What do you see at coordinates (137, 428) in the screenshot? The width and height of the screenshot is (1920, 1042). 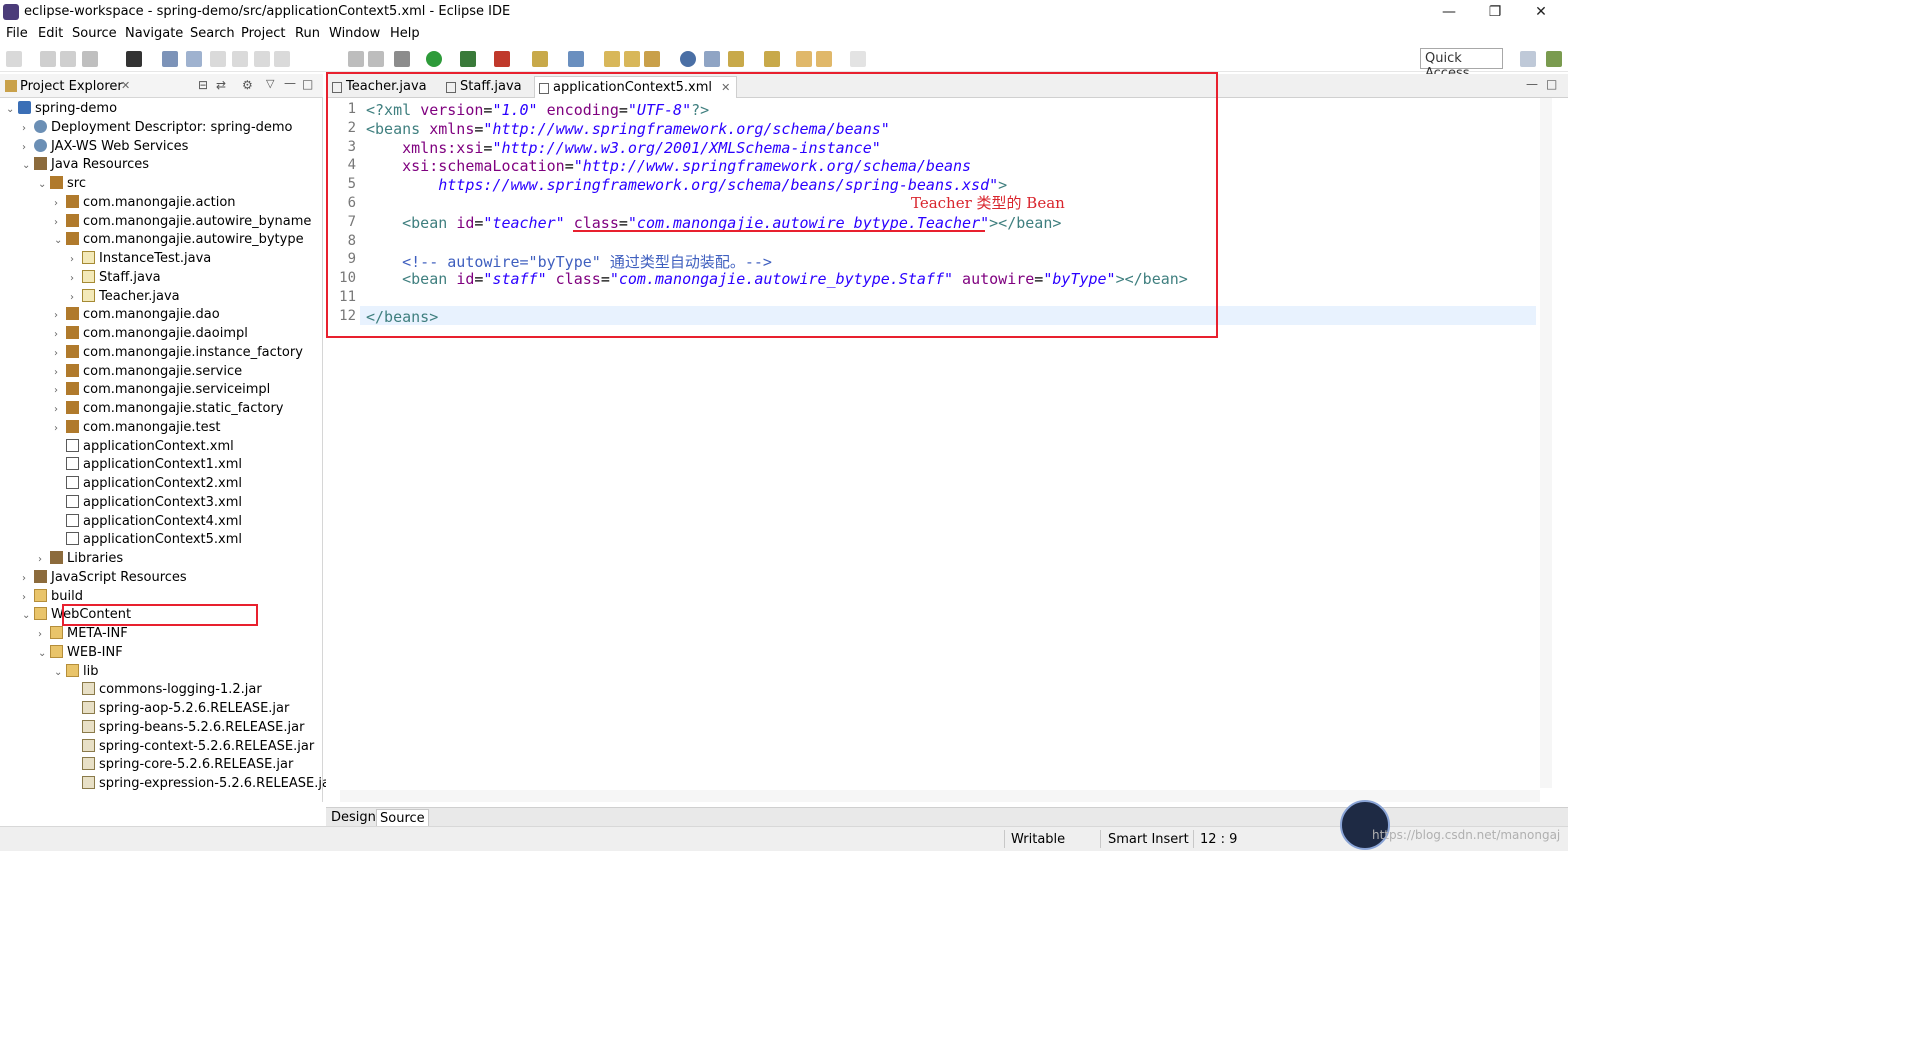 I see `tree-item: › com.manongajie.test` at bounding box center [137, 428].